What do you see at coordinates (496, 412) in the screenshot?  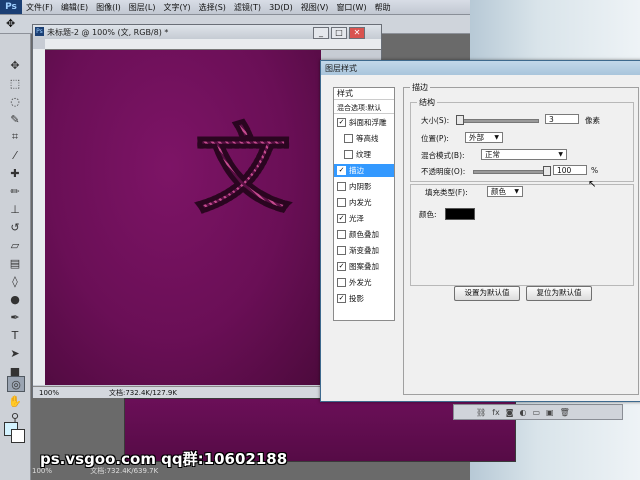 I see `fx-icon: fx` at bounding box center [496, 412].